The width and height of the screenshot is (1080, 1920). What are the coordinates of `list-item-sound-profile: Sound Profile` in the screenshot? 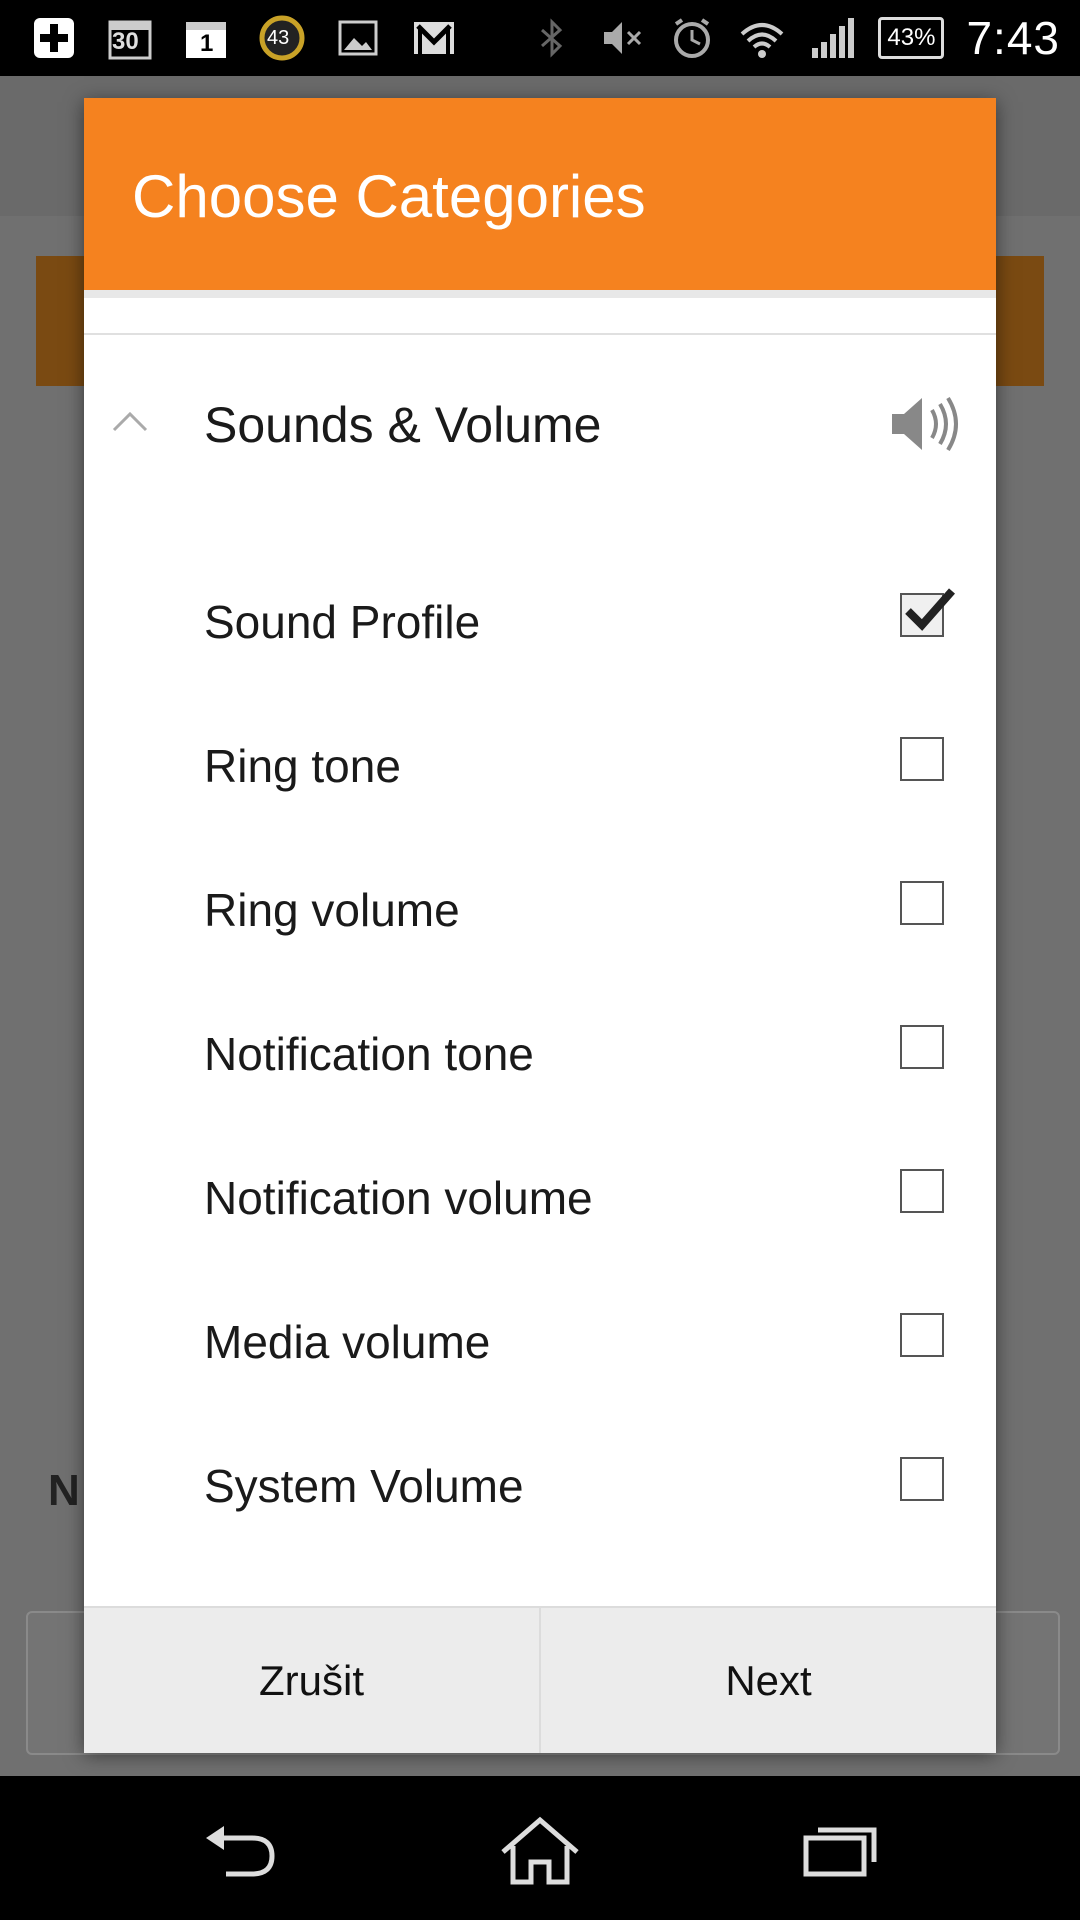 It's located at (540, 619).